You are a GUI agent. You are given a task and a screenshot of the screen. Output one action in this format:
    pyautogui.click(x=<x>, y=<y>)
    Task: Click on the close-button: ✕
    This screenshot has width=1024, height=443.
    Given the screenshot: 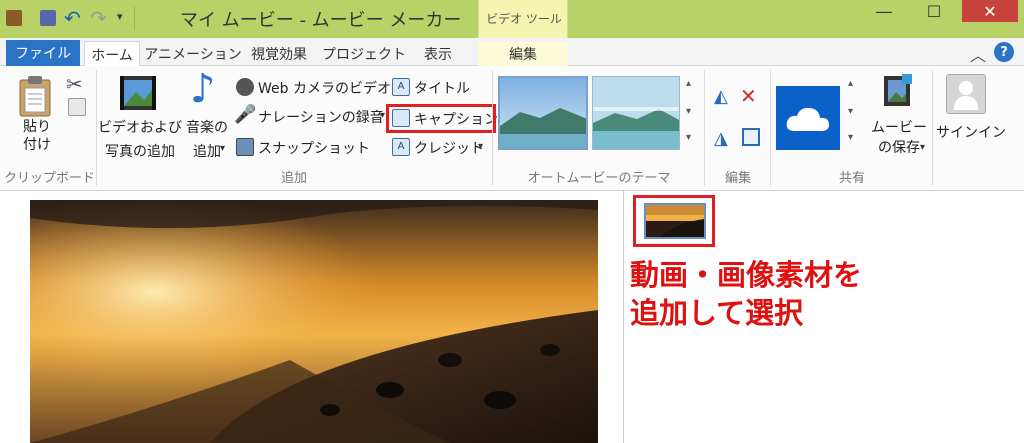 What is the action you would take?
    pyautogui.click(x=990, y=11)
    